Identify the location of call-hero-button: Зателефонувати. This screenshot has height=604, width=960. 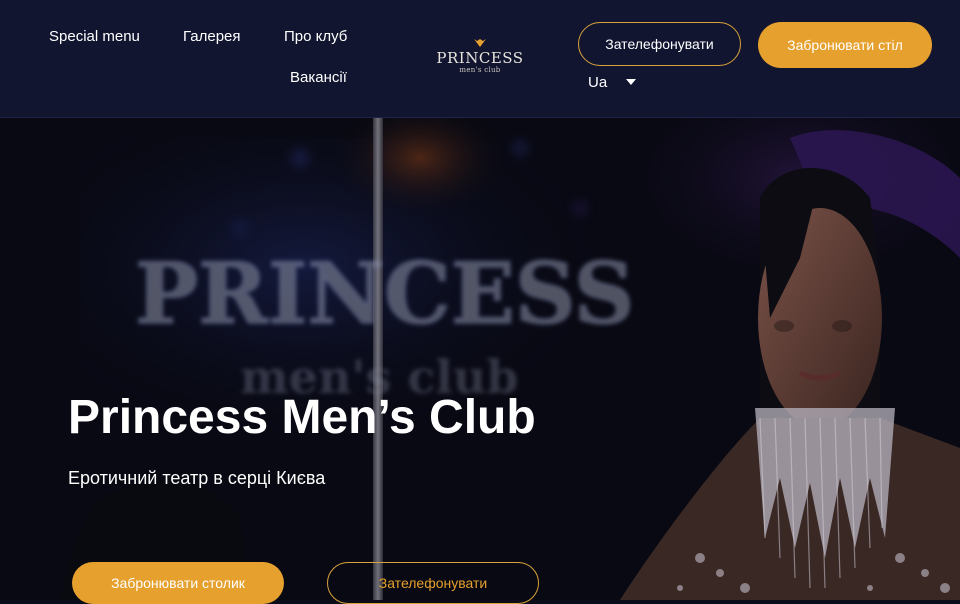
(433, 583).